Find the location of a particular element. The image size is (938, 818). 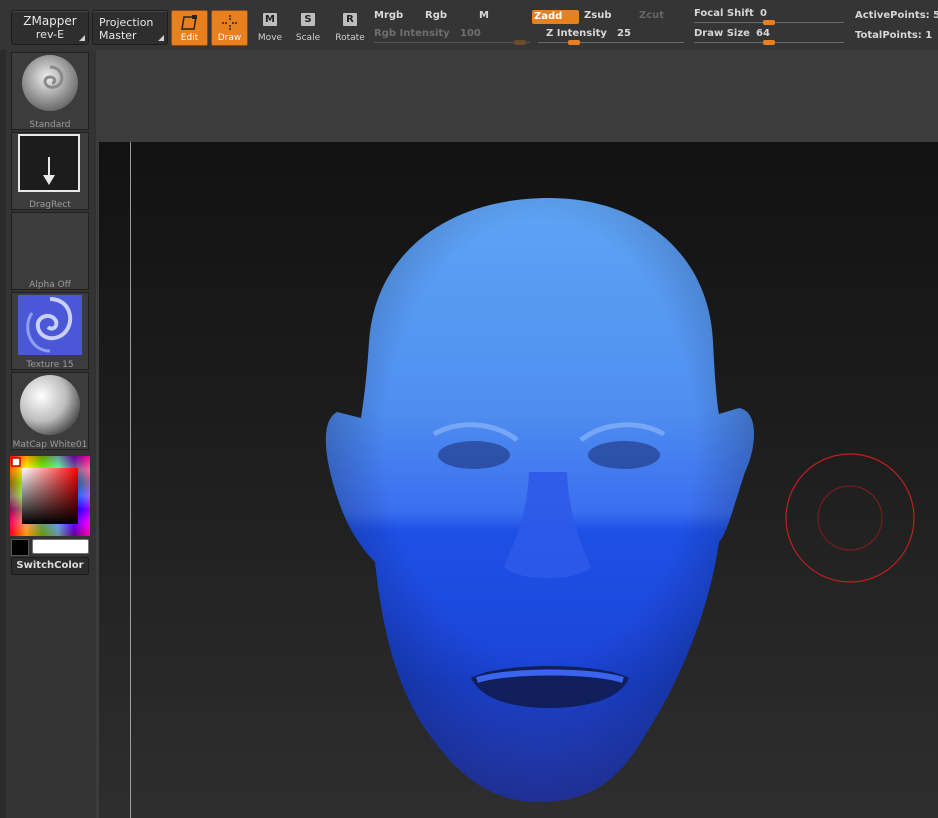

color-picker is located at coordinates (50, 496).